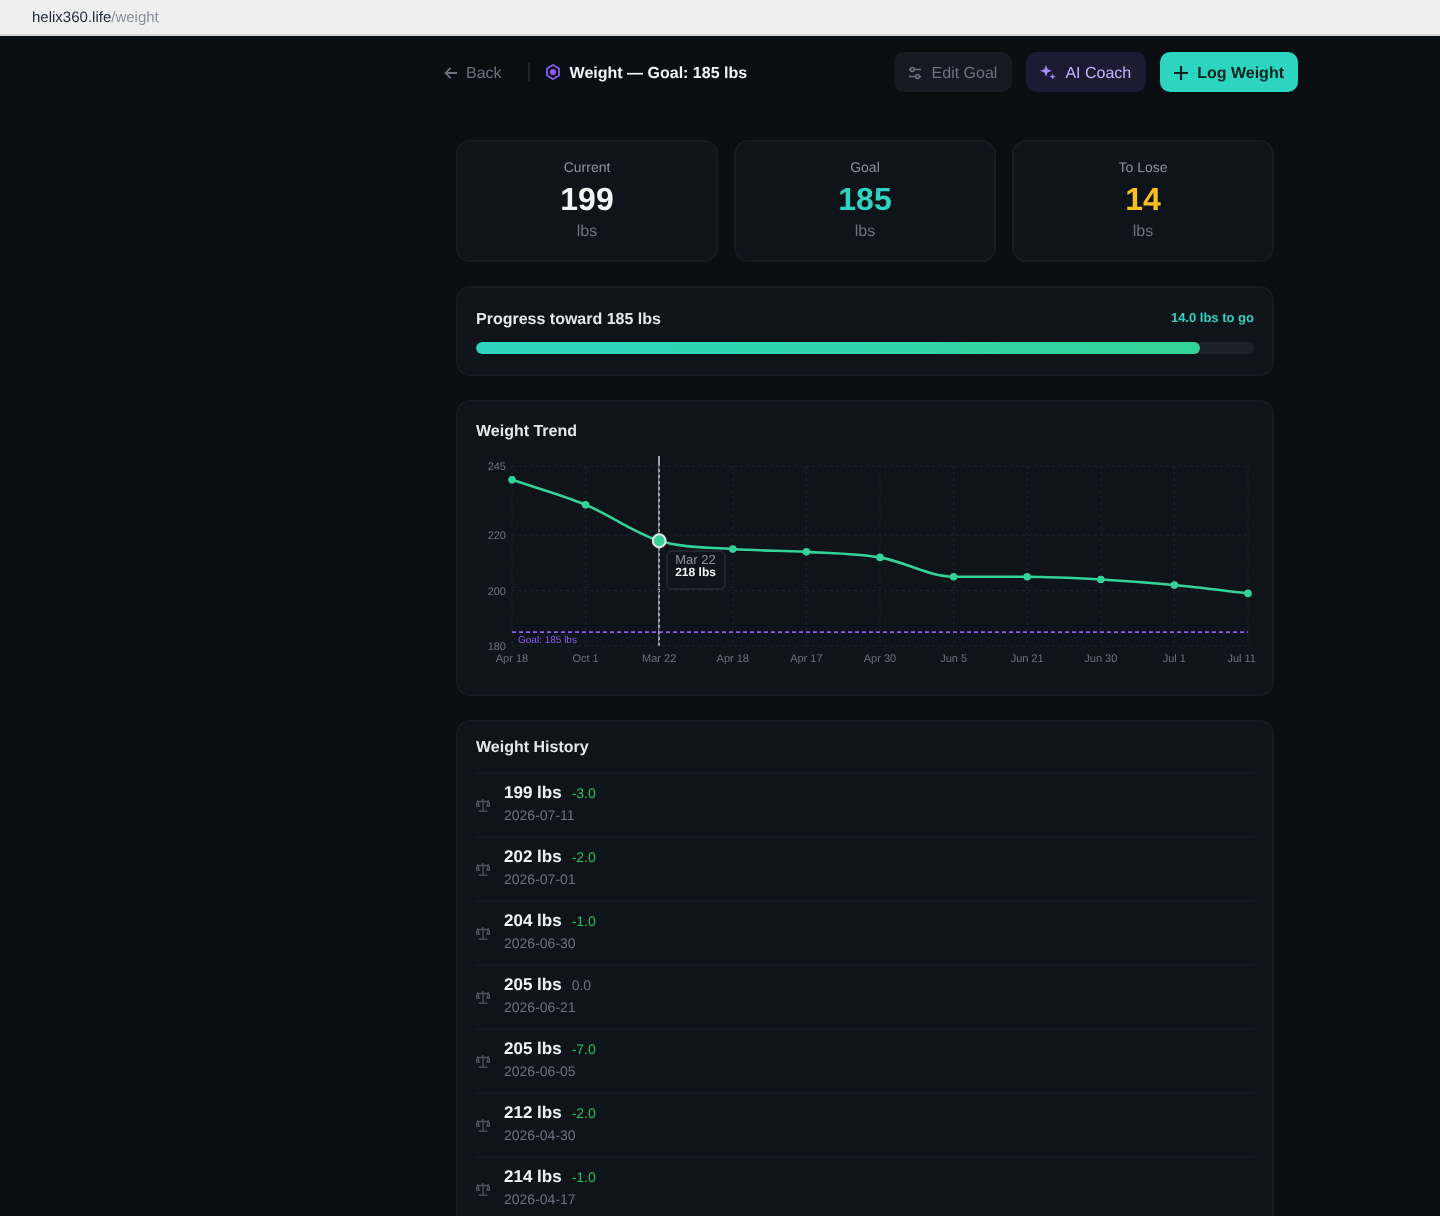  I want to click on entry-weight: 202 lbs, so click(533, 857).